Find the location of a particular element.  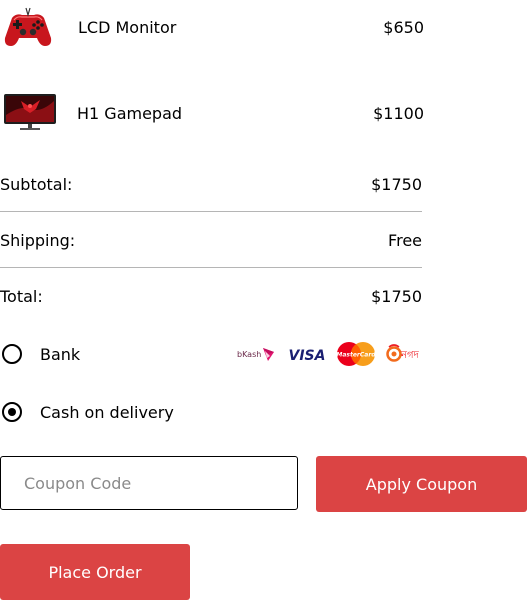

subtotal-value: $1750 is located at coordinates (396, 184).